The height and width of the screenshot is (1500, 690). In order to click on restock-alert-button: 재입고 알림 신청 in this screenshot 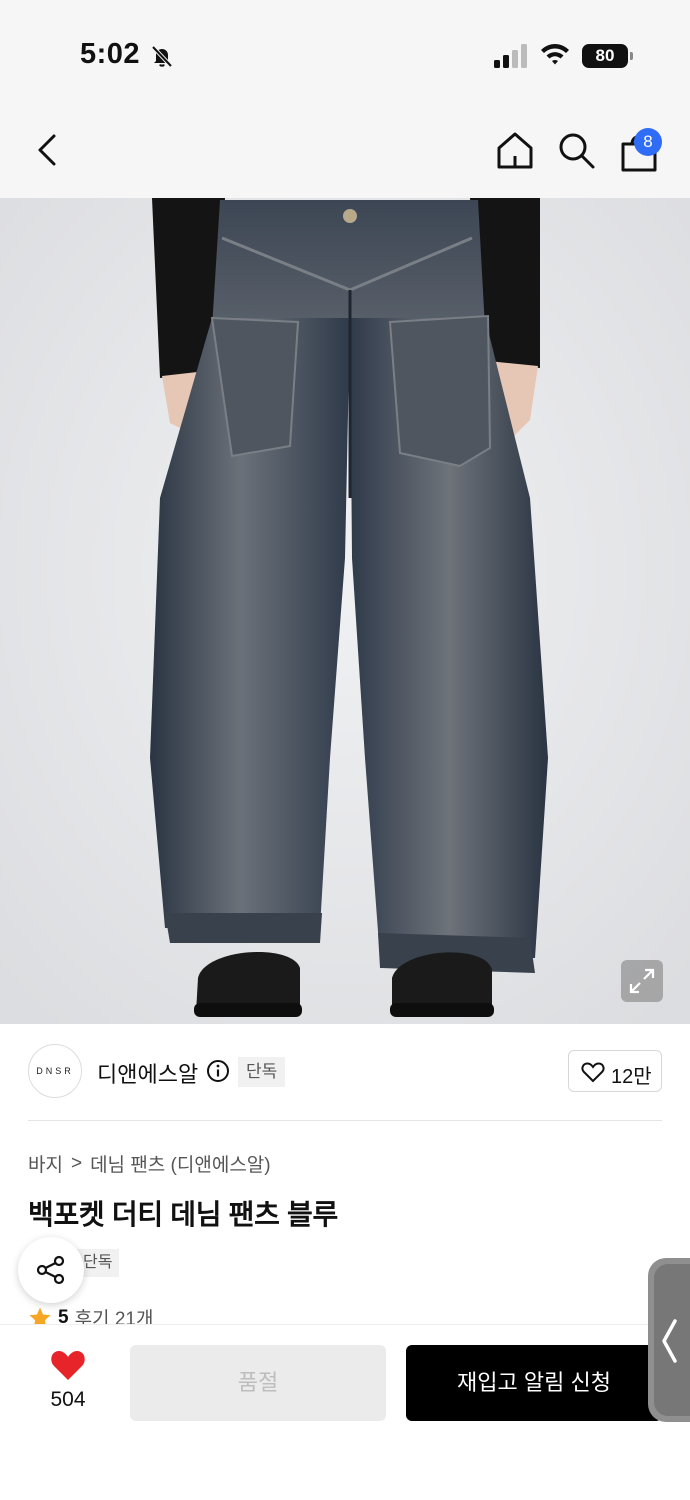, I will do `click(534, 1383)`.